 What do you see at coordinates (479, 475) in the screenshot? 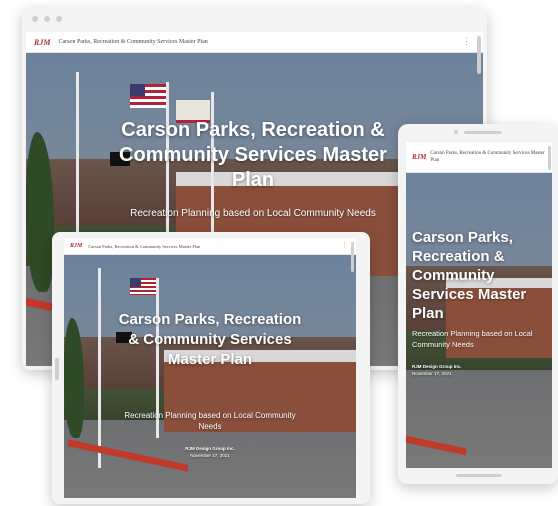
I see `phone-home-bar` at bounding box center [479, 475].